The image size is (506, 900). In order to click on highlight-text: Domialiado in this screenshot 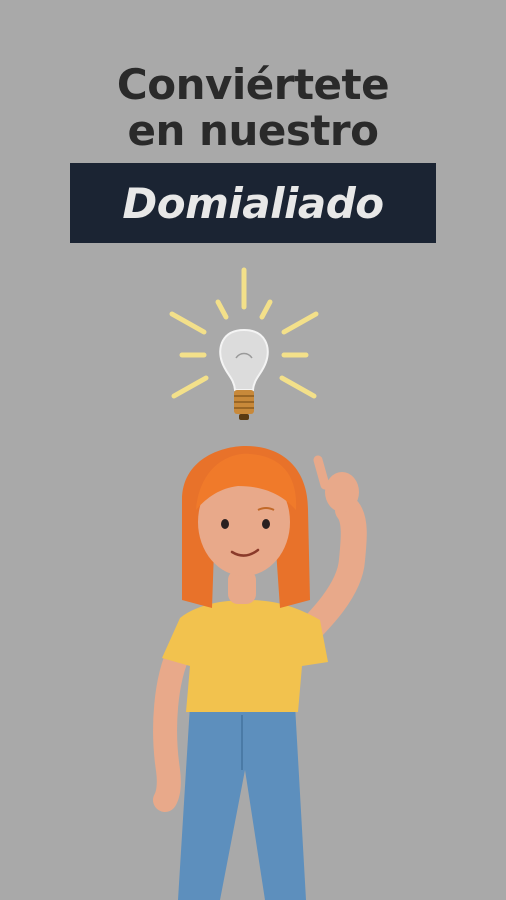, I will do `click(253, 203)`.